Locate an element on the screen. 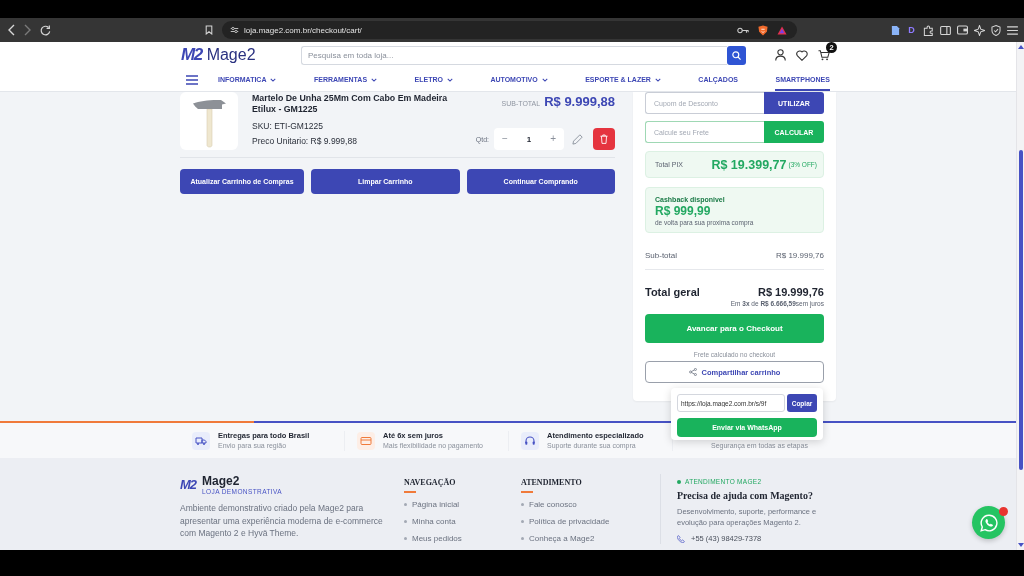  url-text: loja.mage2.com.br/checkout/cart/ is located at coordinates (303, 30).